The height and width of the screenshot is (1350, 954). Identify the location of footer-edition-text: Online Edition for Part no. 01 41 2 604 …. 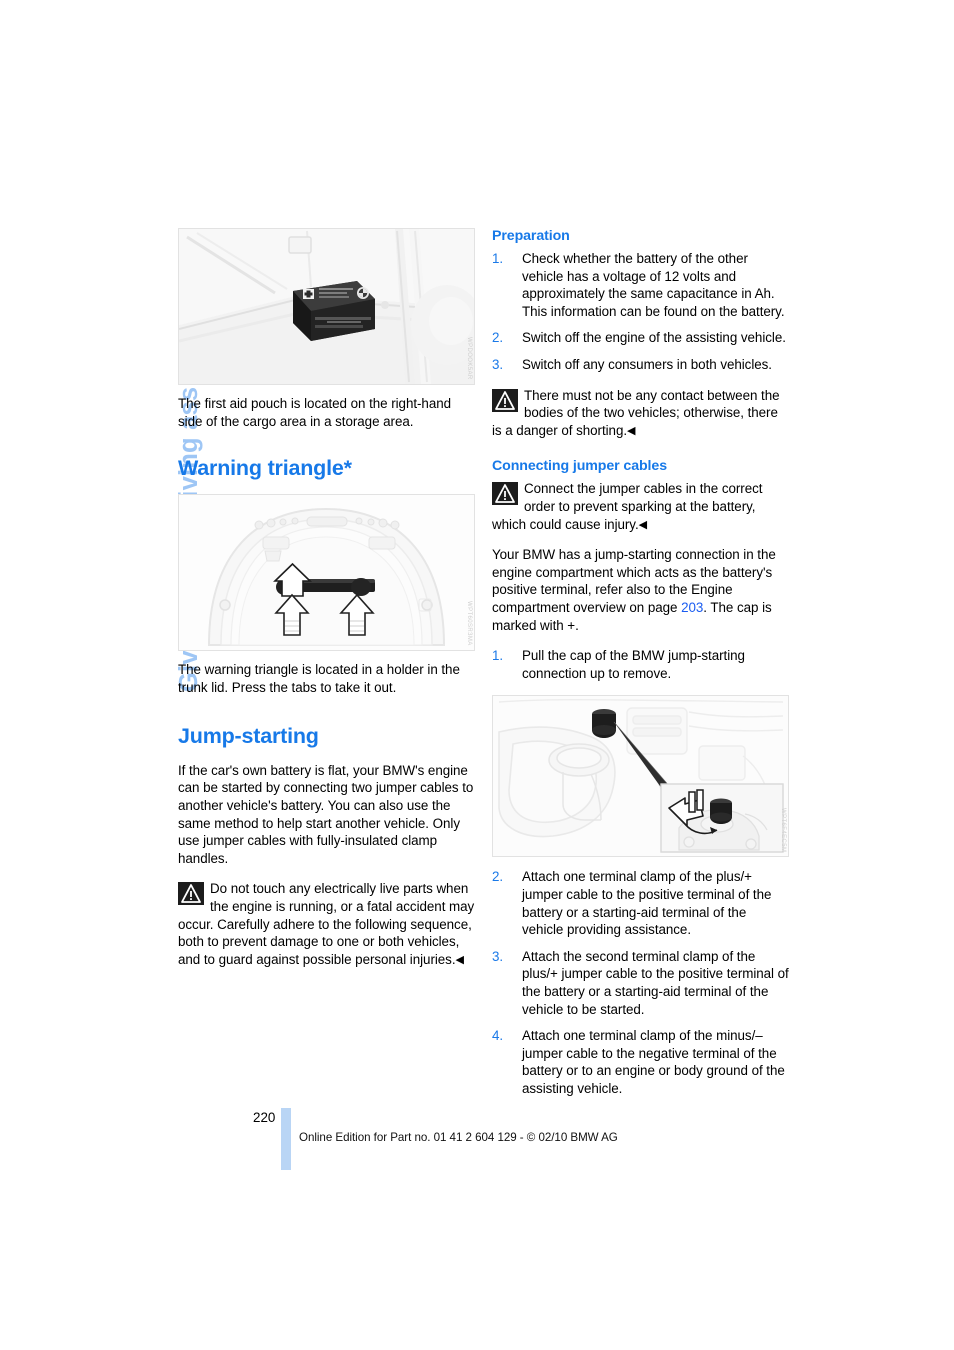
(458, 1137).